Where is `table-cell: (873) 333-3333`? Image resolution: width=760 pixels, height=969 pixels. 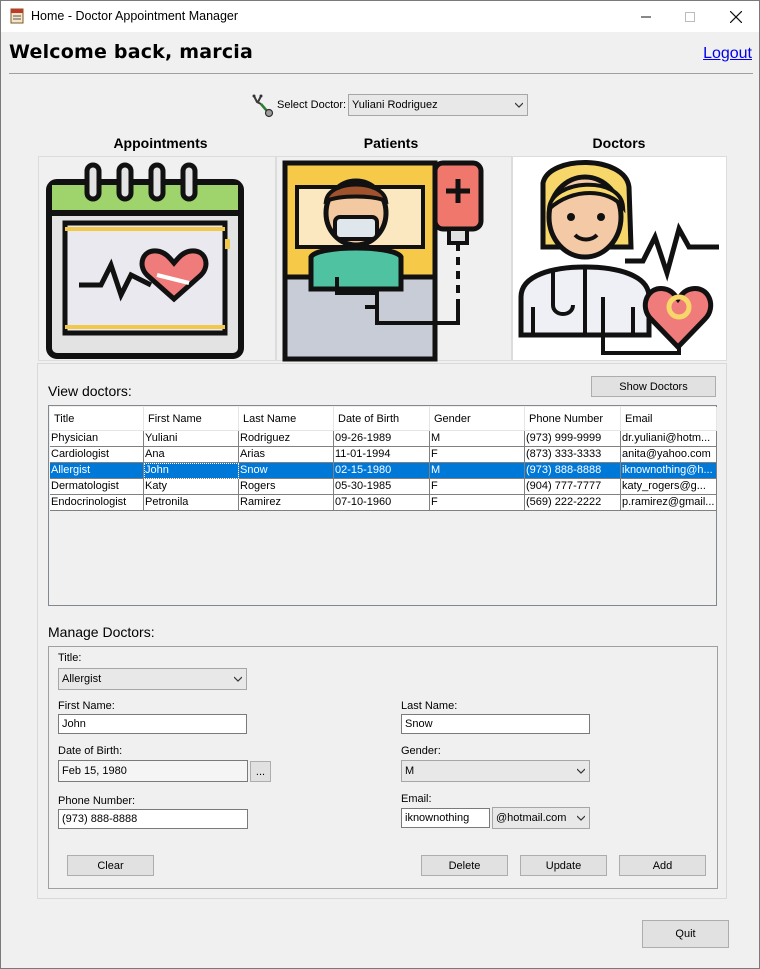 table-cell: (873) 333-3333 is located at coordinates (573, 455).